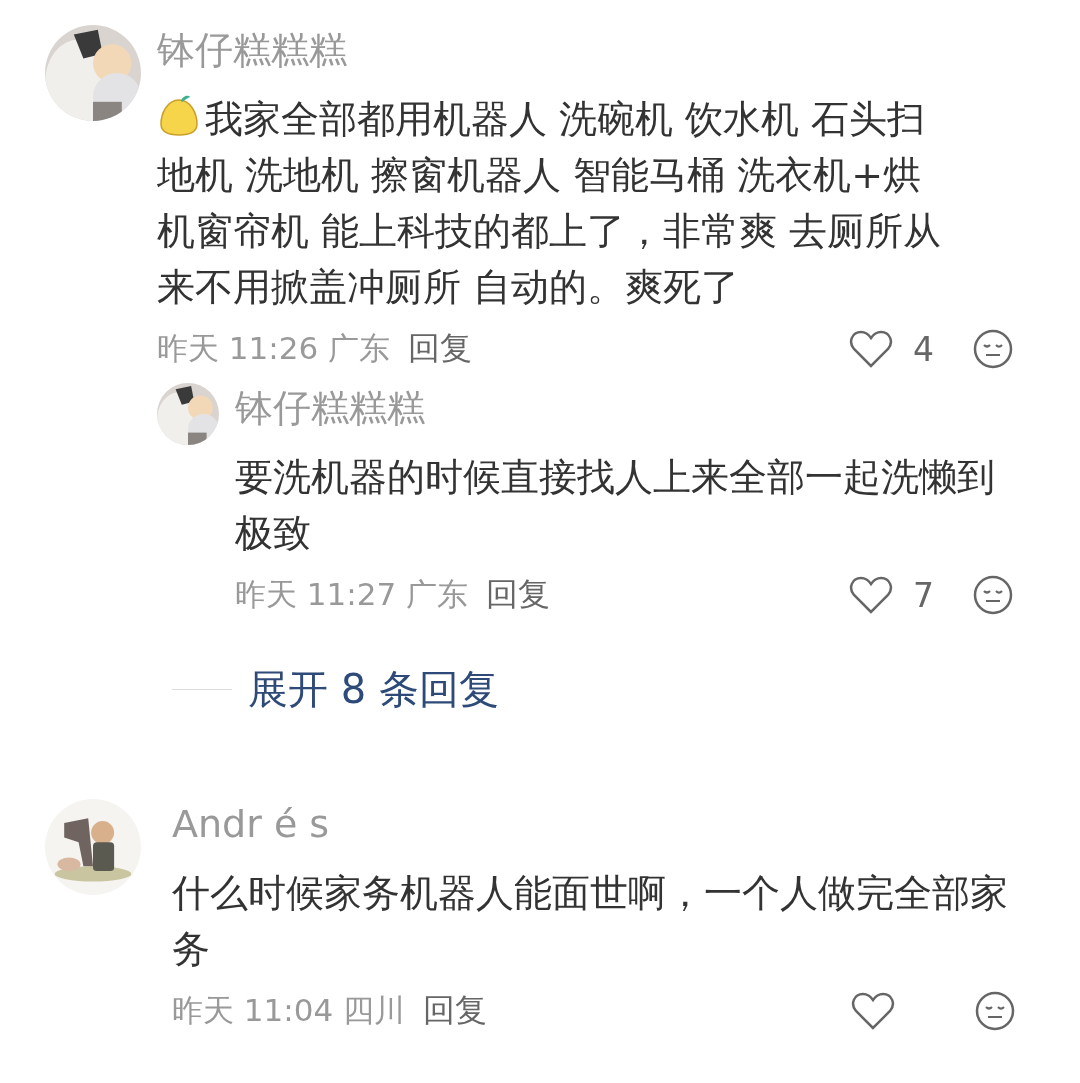  I want to click on like-count: 7, so click(924, 595).